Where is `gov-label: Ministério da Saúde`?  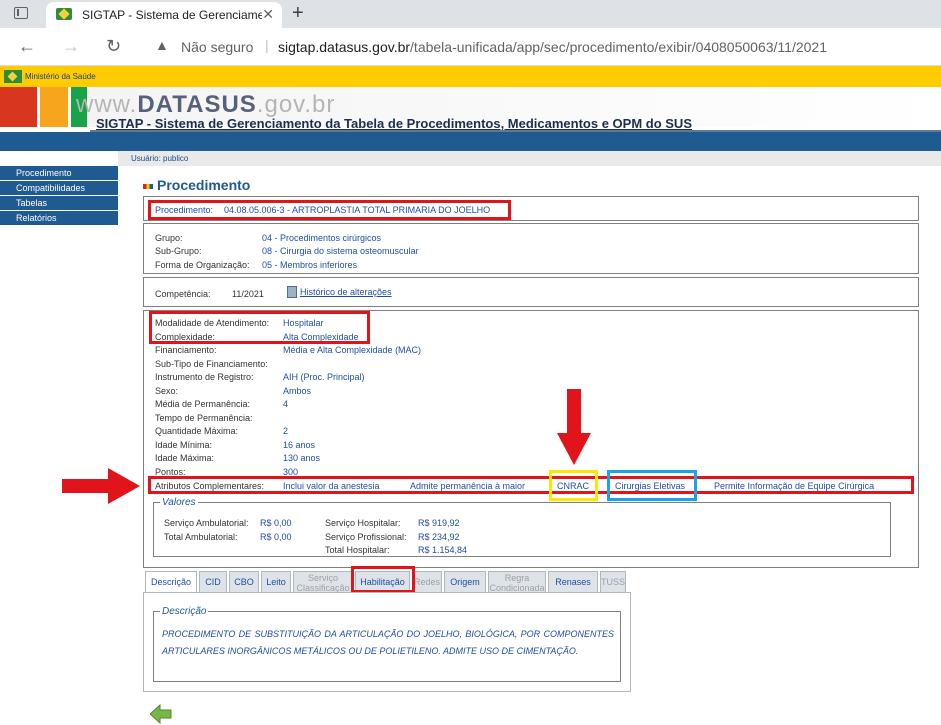
gov-label: Ministério da Saúde is located at coordinates (60, 76).